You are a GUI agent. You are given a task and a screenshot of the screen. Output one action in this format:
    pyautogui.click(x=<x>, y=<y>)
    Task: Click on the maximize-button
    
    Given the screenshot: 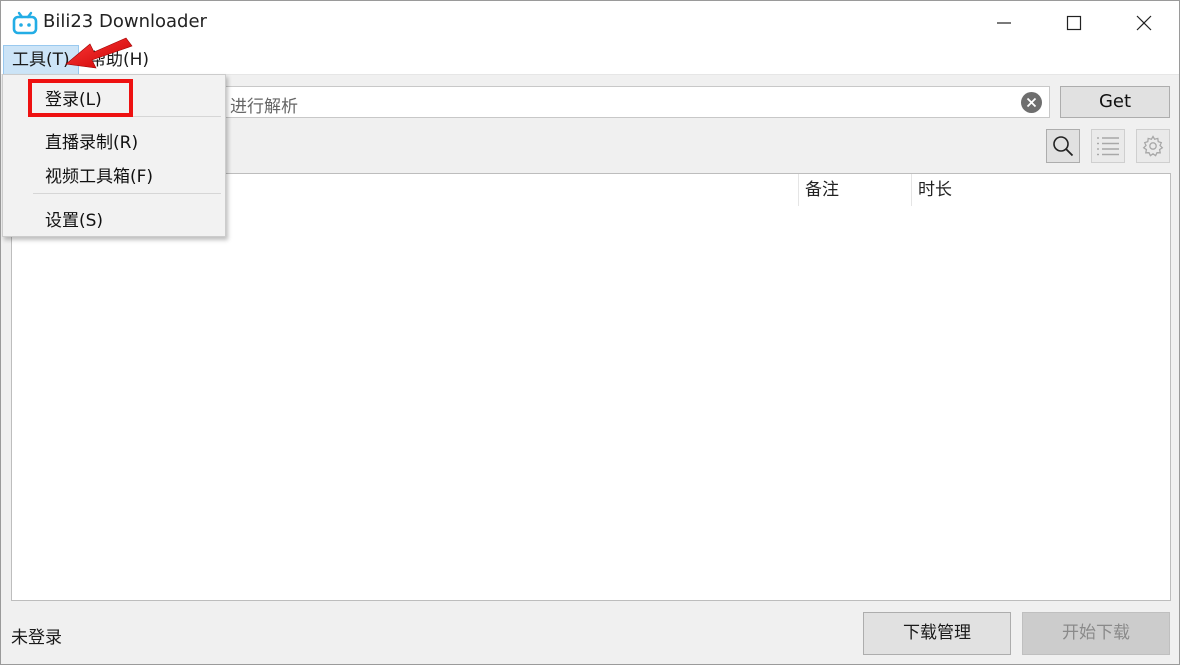 What is the action you would take?
    pyautogui.click(x=1074, y=23)
    